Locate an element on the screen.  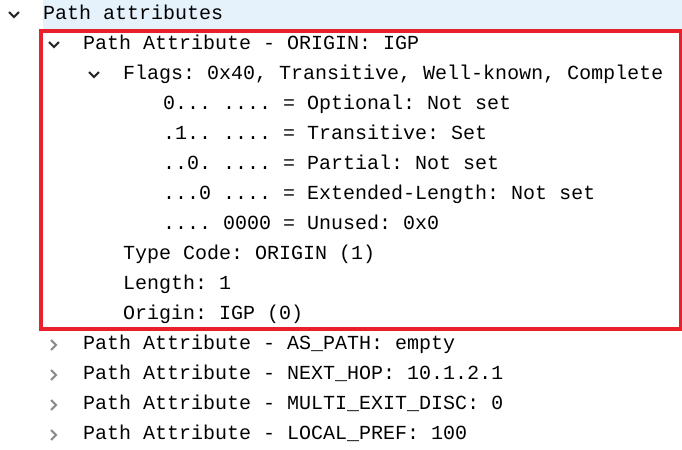
tree-item: 0... .... = Optional: Not set is located at coordinates (422, 105).